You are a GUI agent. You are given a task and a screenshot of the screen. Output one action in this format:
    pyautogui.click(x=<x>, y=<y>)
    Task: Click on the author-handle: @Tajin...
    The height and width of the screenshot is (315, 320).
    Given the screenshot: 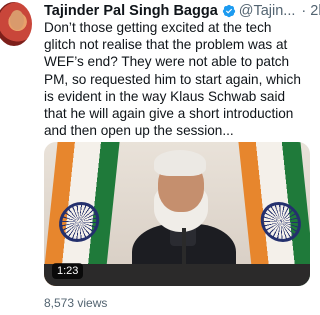 What is the action you would take?
    pyautogui.click(x=267, y=11)
    